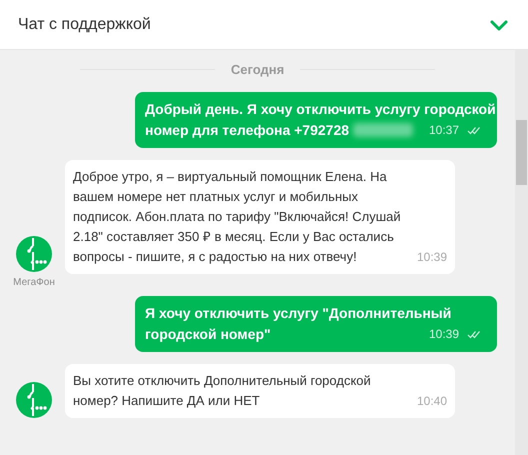  What do you see at coordinates (257, 70) in the screenshot?
I see `date-divider: Сегодня` at bounding box center [257, 70].